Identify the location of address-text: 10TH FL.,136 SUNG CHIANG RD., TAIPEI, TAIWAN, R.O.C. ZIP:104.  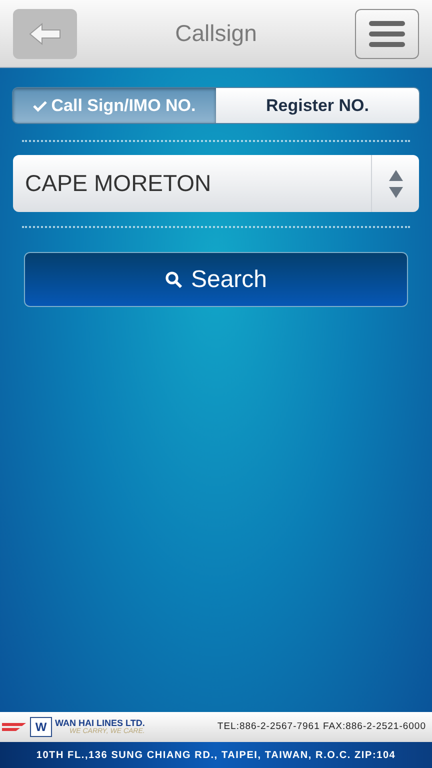
(216, 755).